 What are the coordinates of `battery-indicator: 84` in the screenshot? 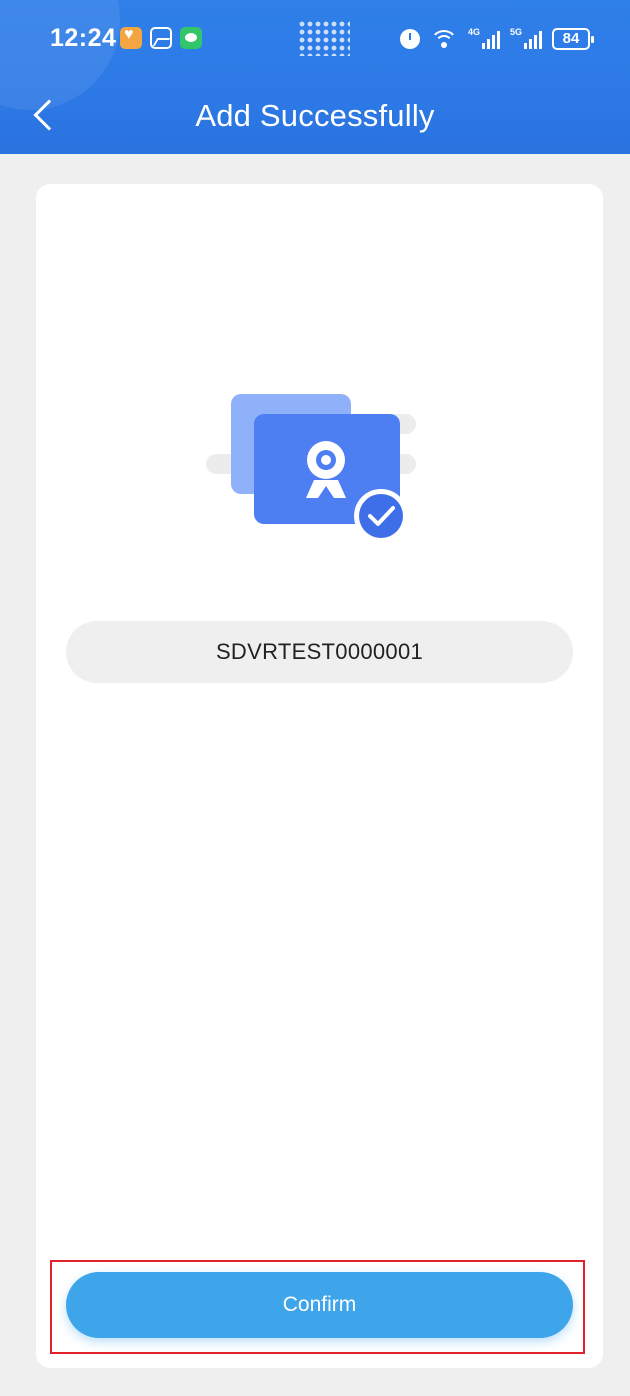 It's located at (573, 39).